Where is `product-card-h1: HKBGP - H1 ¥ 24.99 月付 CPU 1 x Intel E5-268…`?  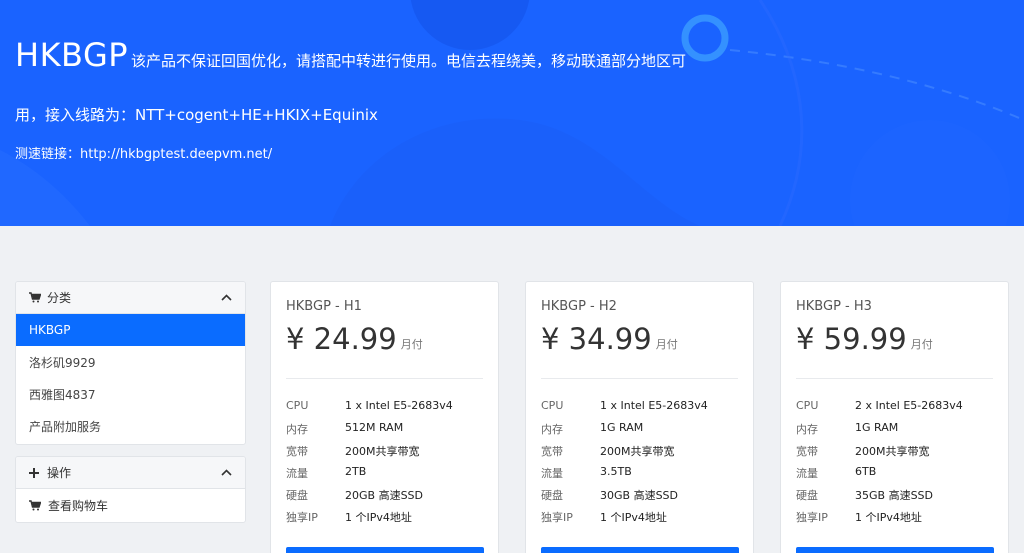
product-card-h1: HKBGP - H1 ¥ 24.99 月付 CPU 1 x Intel E5-268… is located at coordinates (384, 417).